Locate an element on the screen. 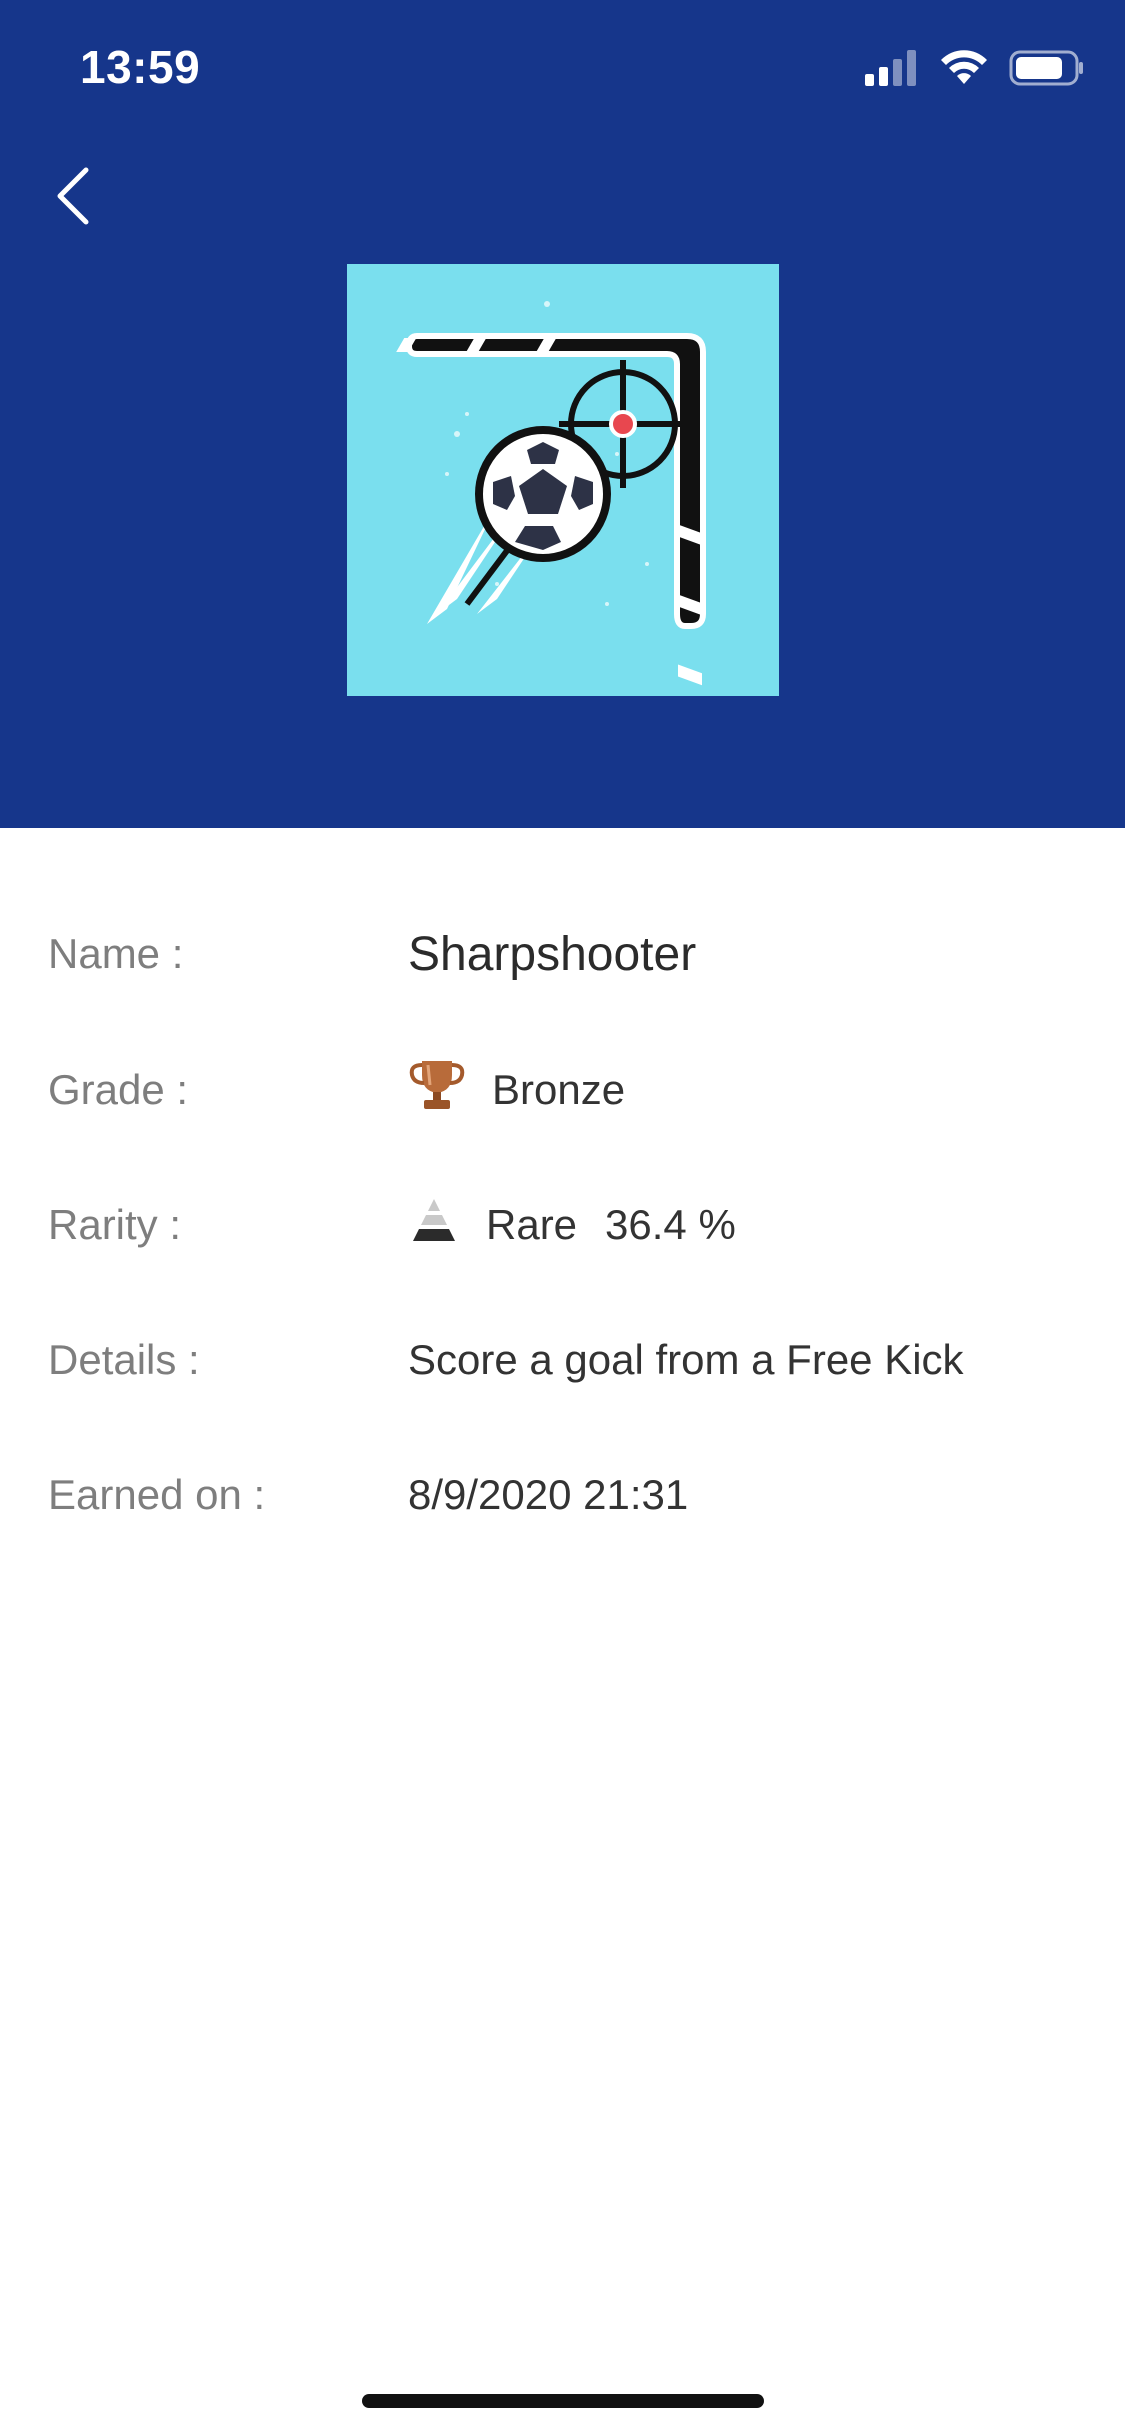  detail-row-details: Details : Score a goal from a Free Kick is located at coordinates (562, 1360).